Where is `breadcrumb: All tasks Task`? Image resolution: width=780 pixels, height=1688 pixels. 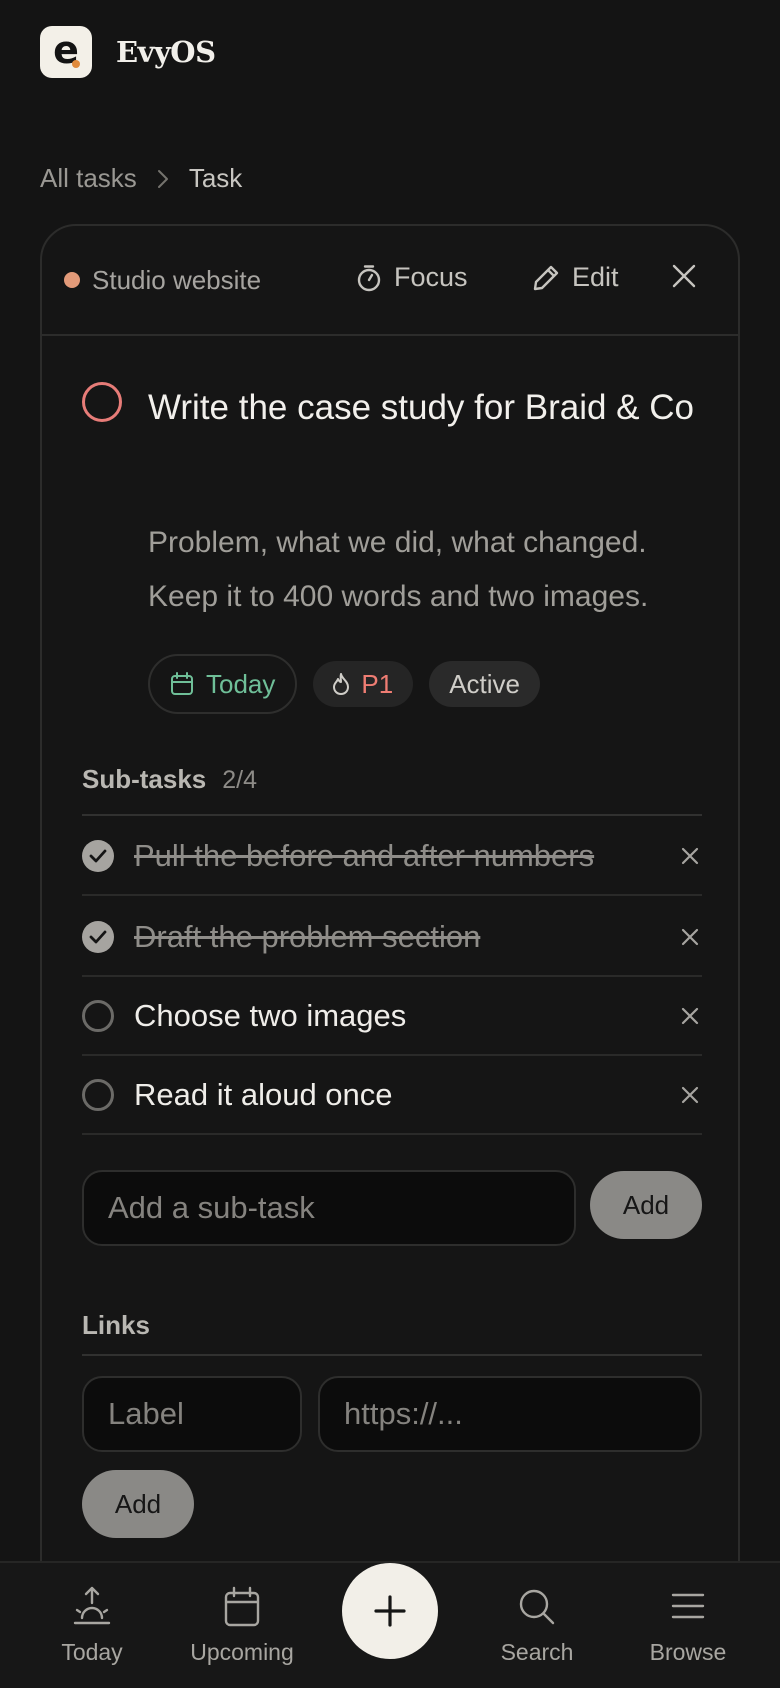 breadcrumb: All tasks Task is located at coordinates (141, 178).